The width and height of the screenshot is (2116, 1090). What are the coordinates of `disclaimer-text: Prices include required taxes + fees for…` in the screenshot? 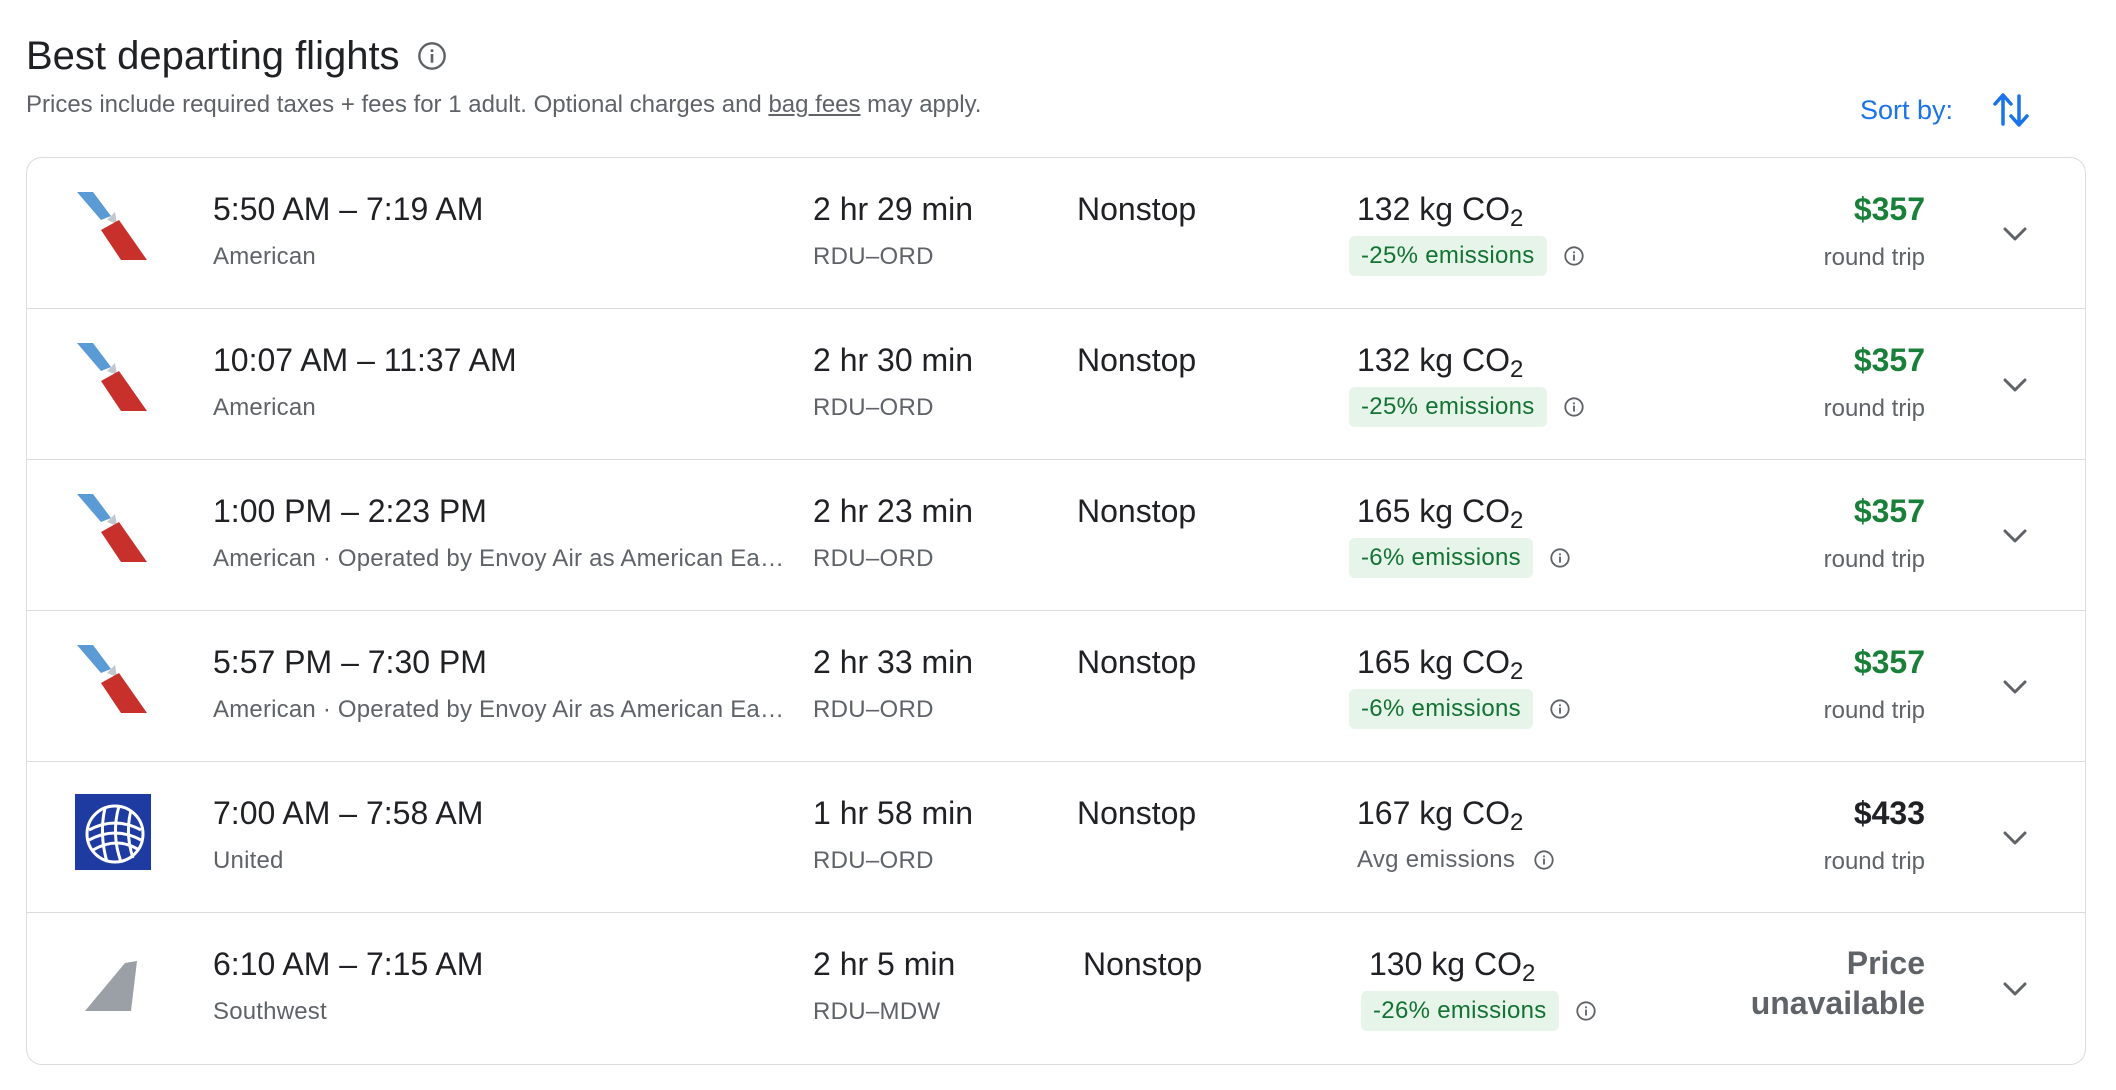 It's located at (397, 104).